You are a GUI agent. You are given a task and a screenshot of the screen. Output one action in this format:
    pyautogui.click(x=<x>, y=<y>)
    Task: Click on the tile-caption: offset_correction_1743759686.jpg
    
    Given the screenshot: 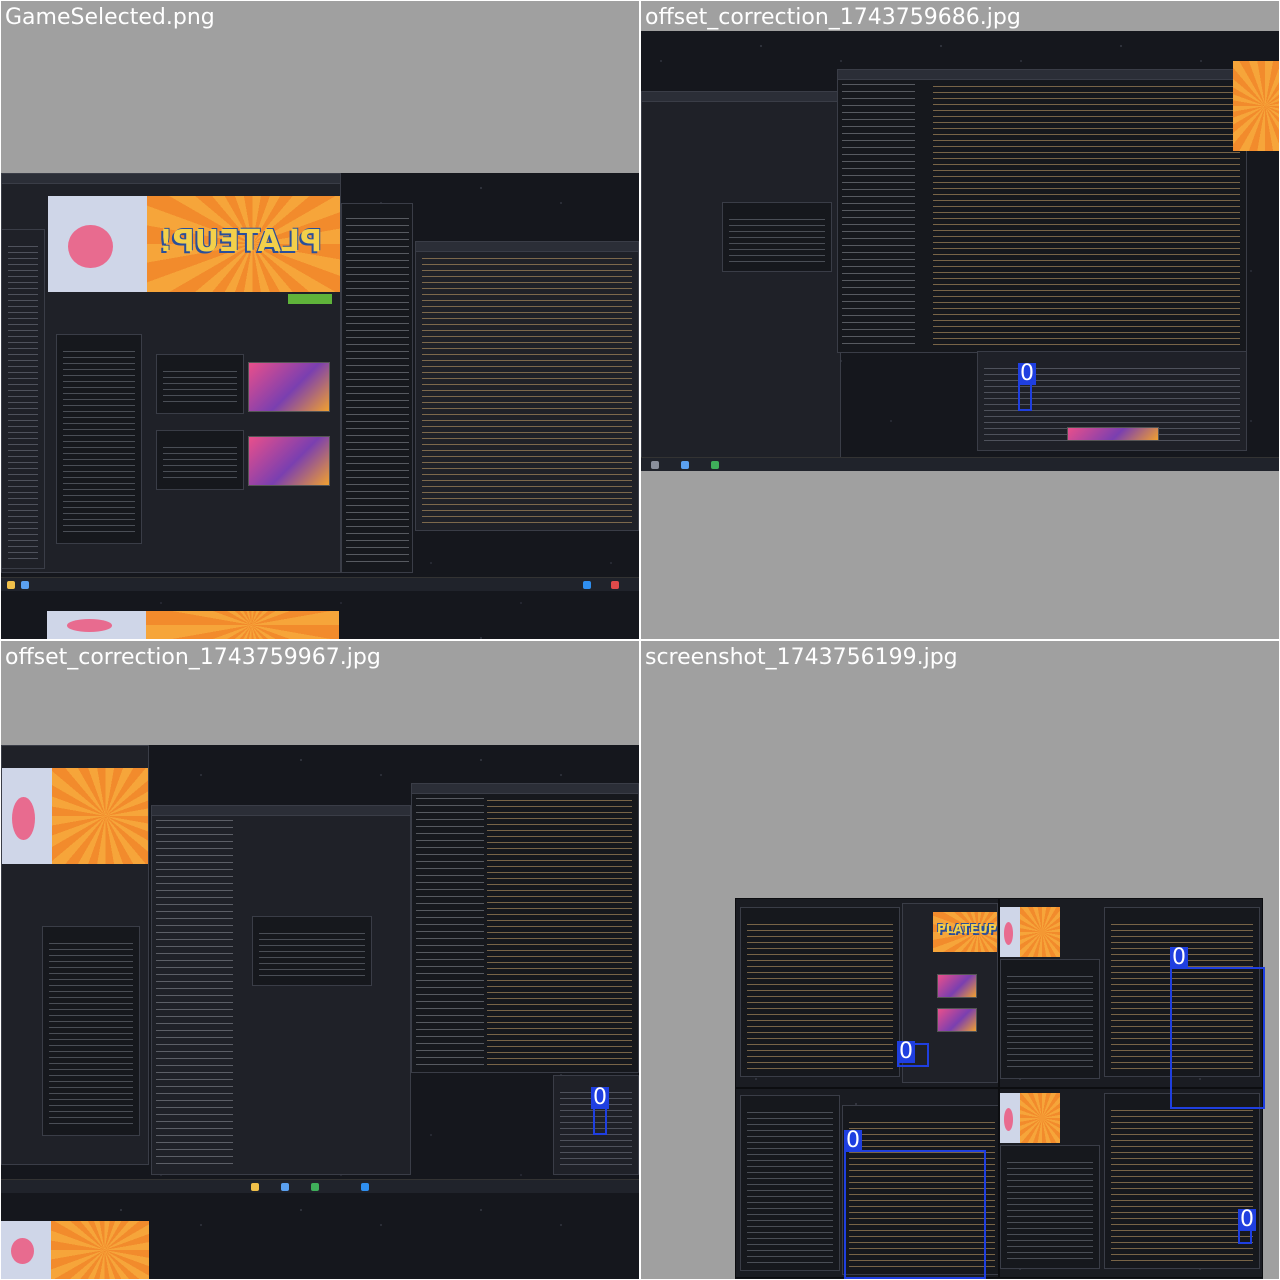 What is the action you would take?
    pyautogui.click(x=833, y=17)
    